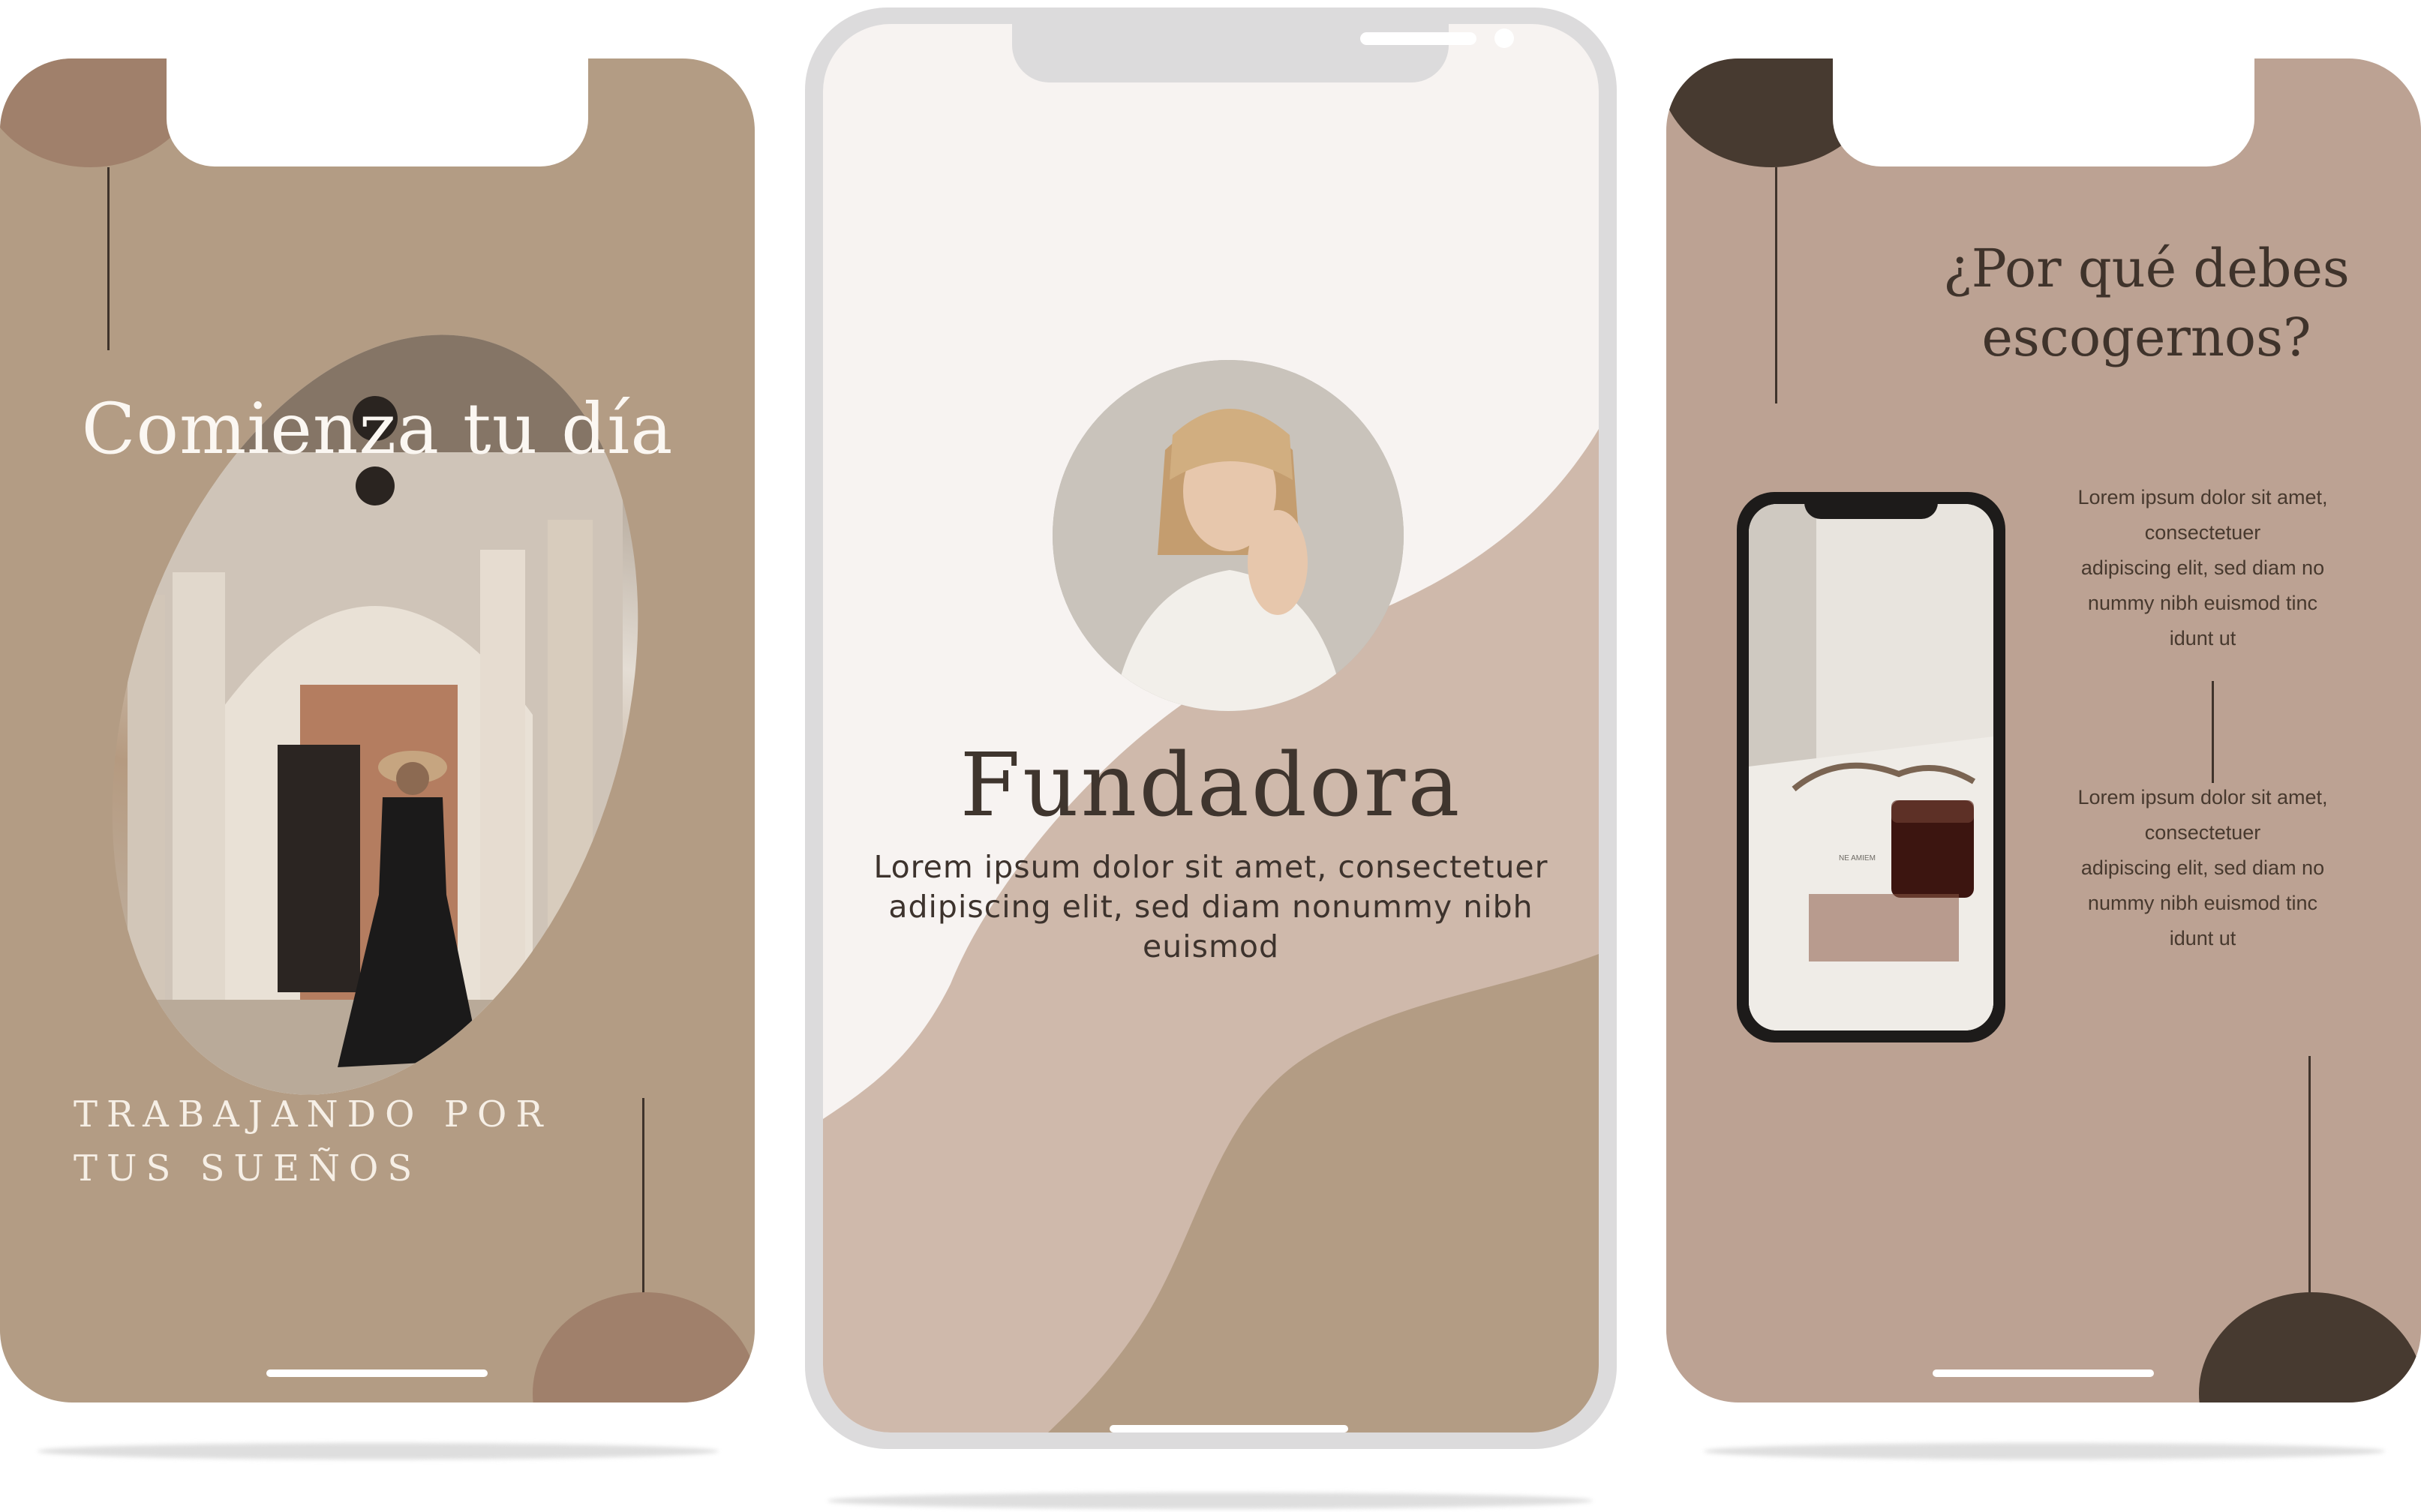 This screenshot has height=1512, width=2421. What do you see at coordinates (2202, 938) in the screenshot?
I see `benefit-2-line: idunt ut` at bounding box center [2202, 938].